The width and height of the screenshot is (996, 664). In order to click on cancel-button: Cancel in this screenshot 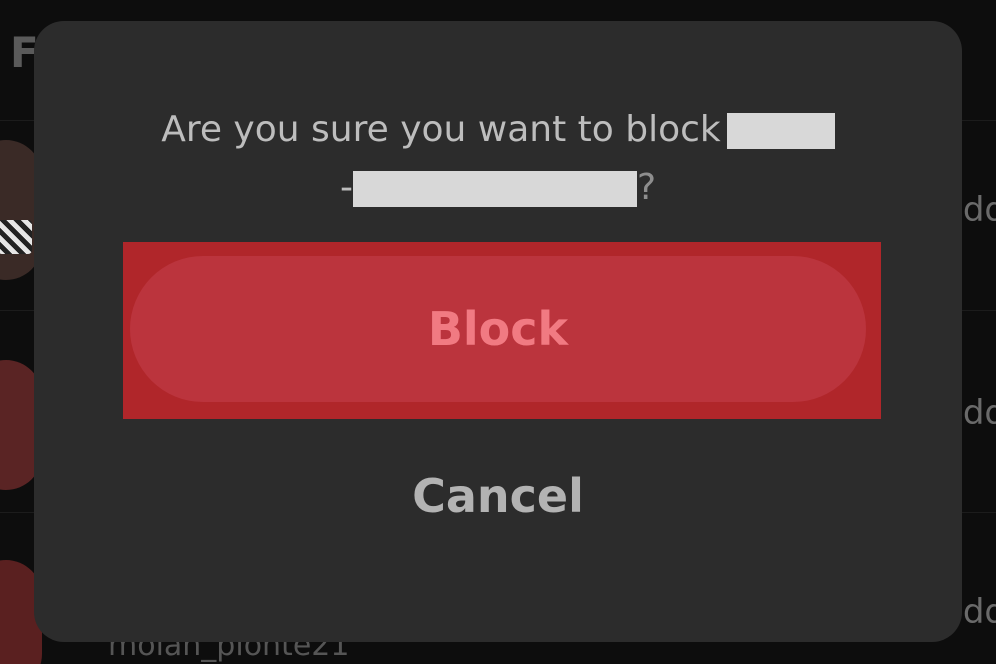, I will do `click(498, 496)`.